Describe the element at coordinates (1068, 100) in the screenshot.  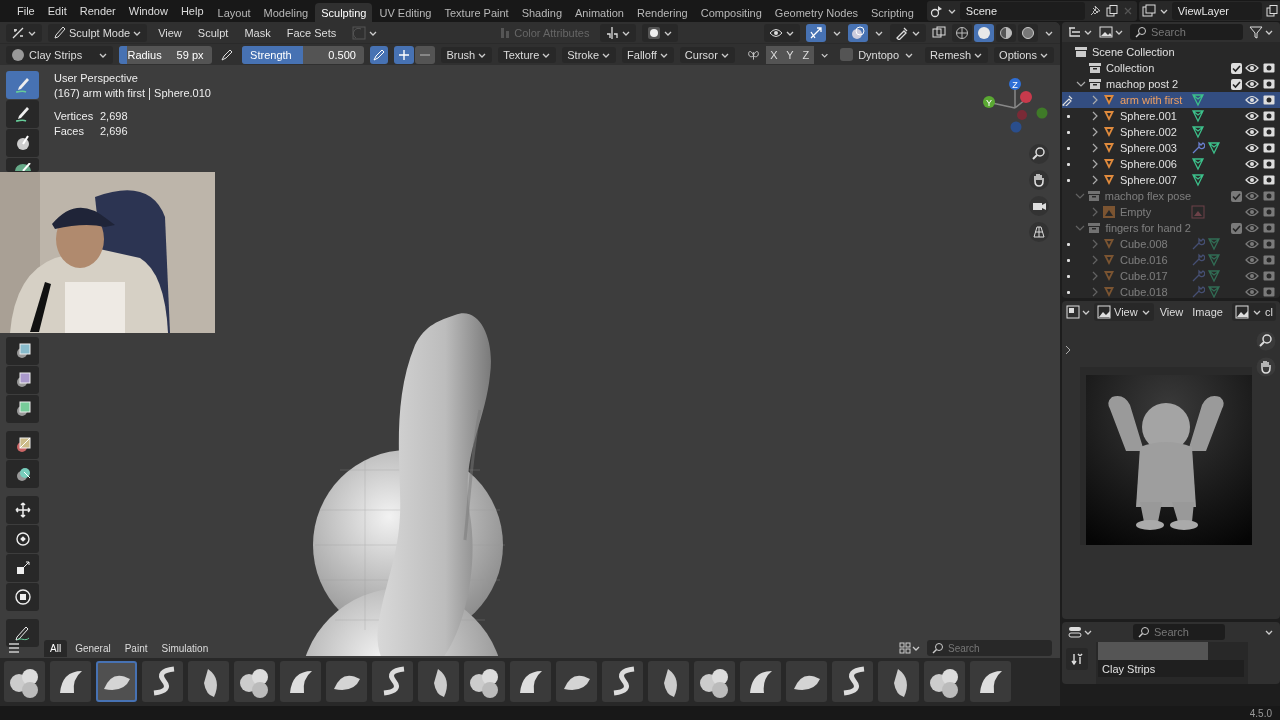
I see `eyedropper-icon` at that location.